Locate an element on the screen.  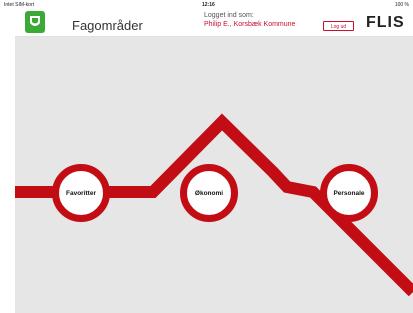
battery-text: 100 % is located at coordinates (401, 5).